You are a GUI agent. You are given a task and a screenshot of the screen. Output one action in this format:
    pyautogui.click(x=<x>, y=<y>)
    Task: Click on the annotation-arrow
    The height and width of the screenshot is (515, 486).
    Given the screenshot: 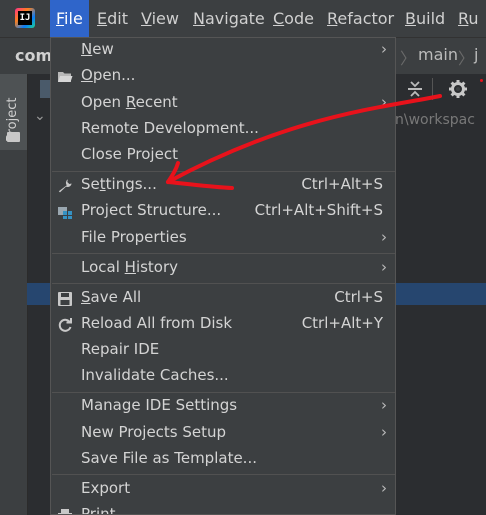 What is the action you would take?
    pyautogui.click(x=304, y=142)
    